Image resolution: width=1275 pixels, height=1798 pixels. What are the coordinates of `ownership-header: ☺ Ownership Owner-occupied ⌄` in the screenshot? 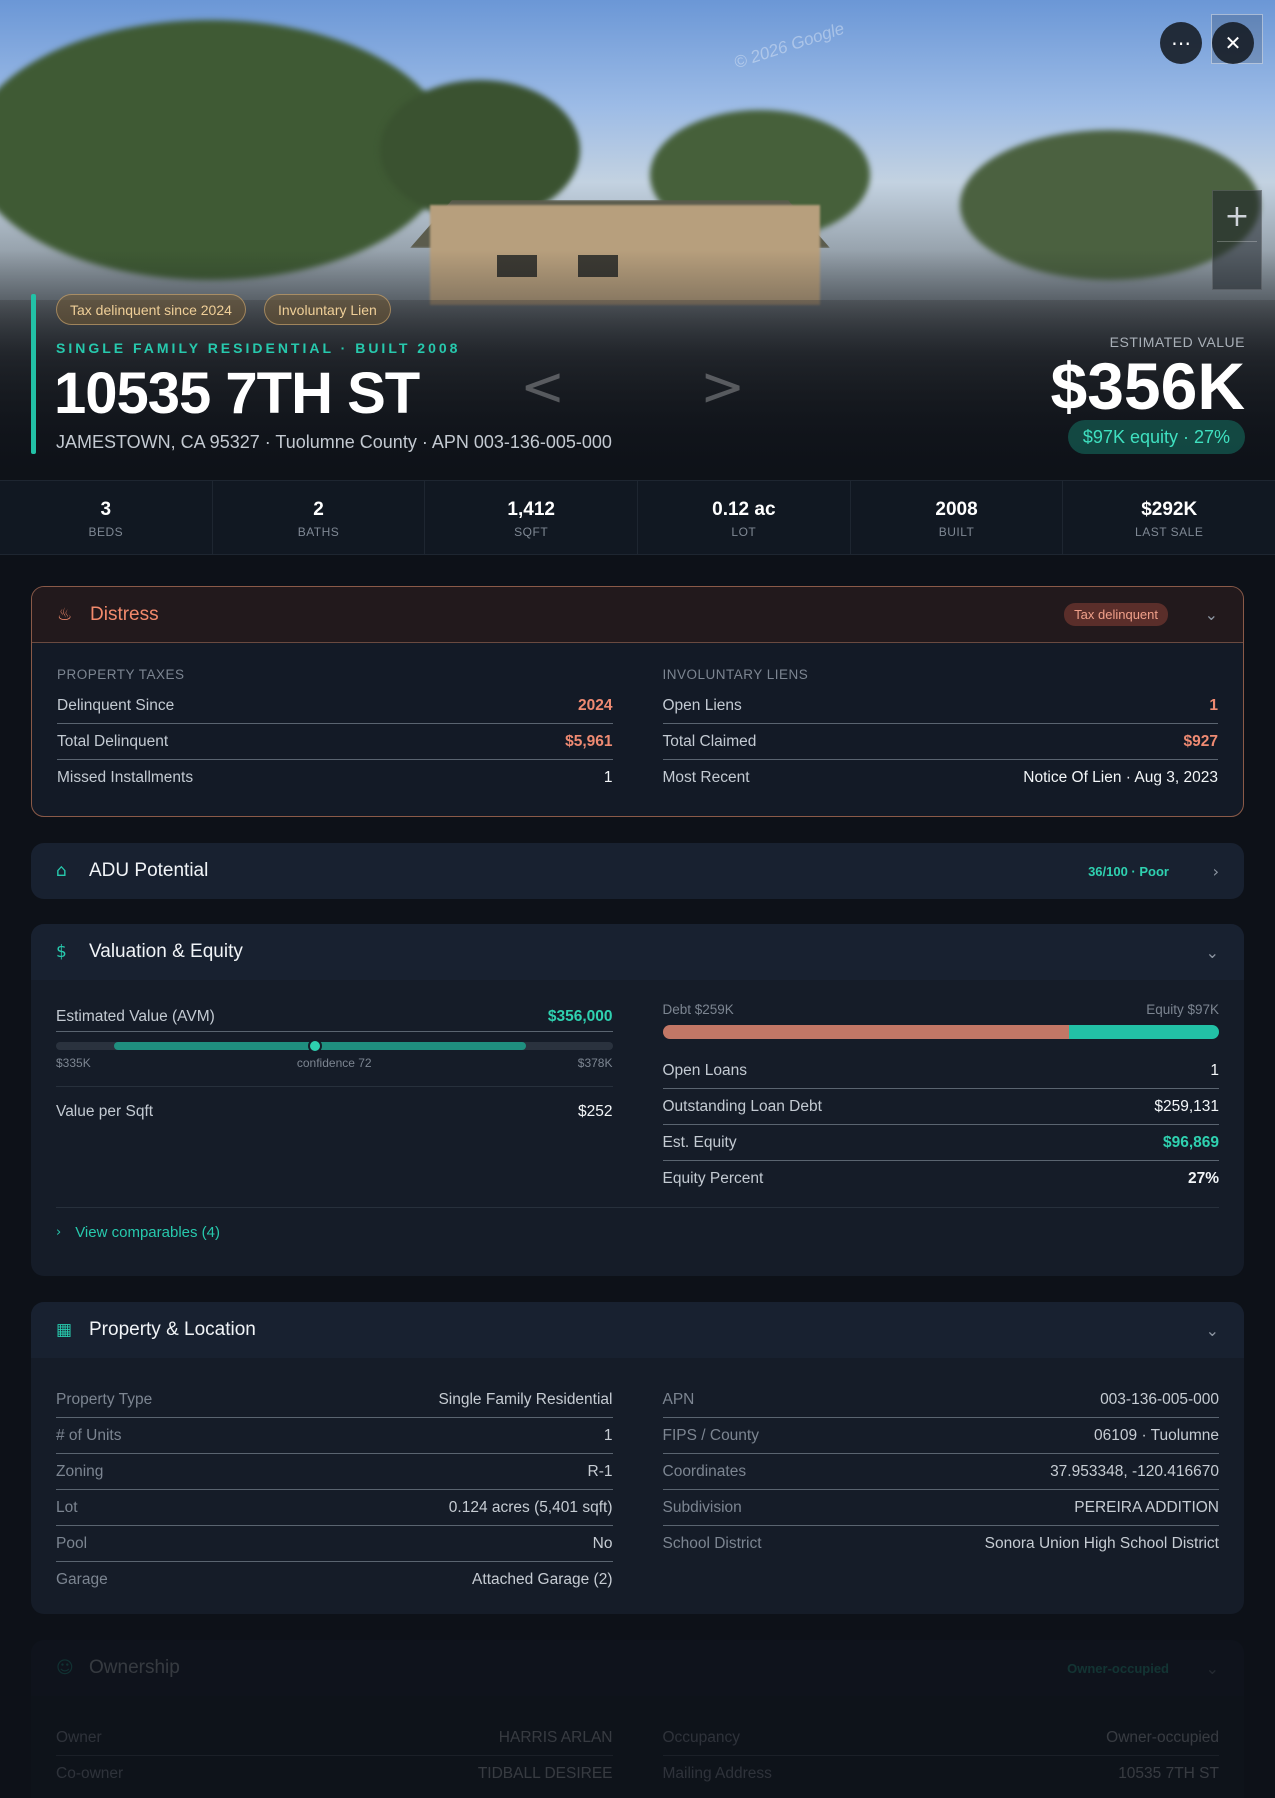 It's located at (637, 1668).